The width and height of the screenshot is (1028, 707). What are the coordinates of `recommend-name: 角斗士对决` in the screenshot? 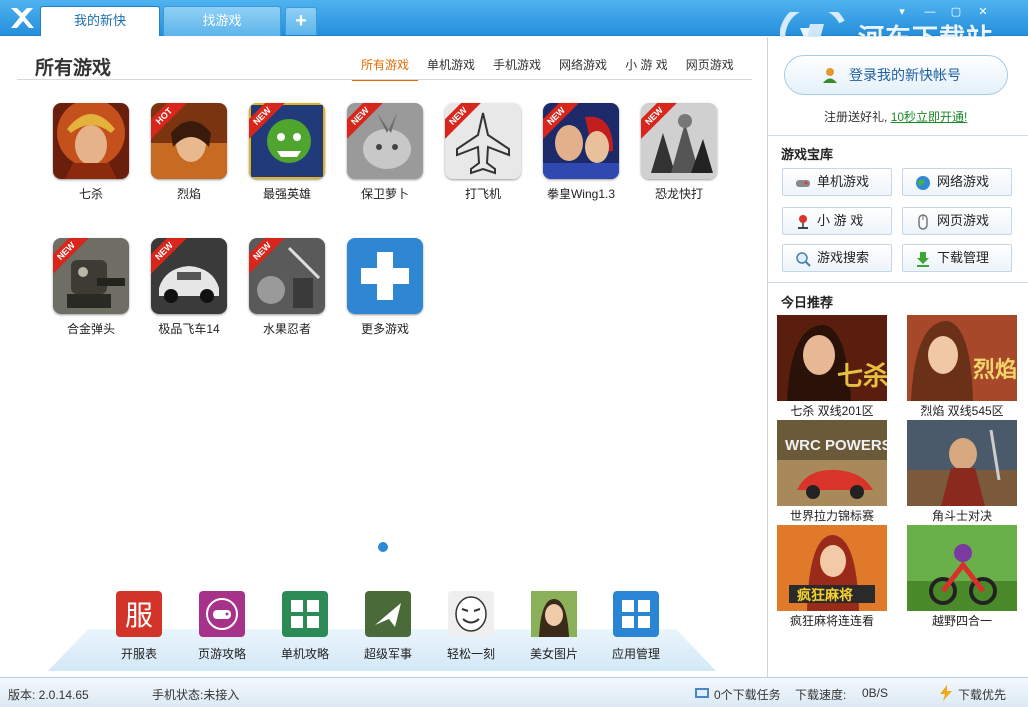 It's located at (961, 516).